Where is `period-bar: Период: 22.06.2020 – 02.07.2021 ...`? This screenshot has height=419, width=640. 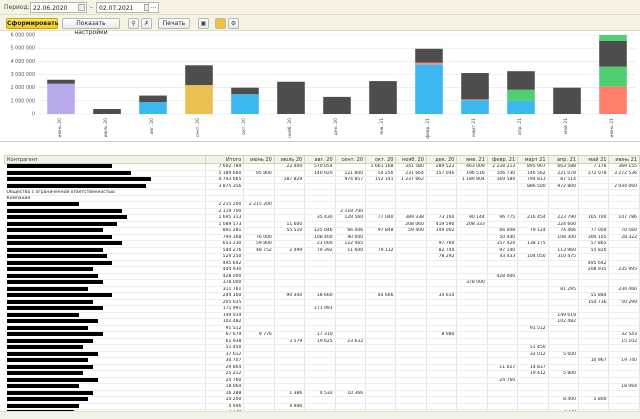
period-bar: Период: 22.06.2020 – 02.07.2021 ... is located at coordinates (320, 7).